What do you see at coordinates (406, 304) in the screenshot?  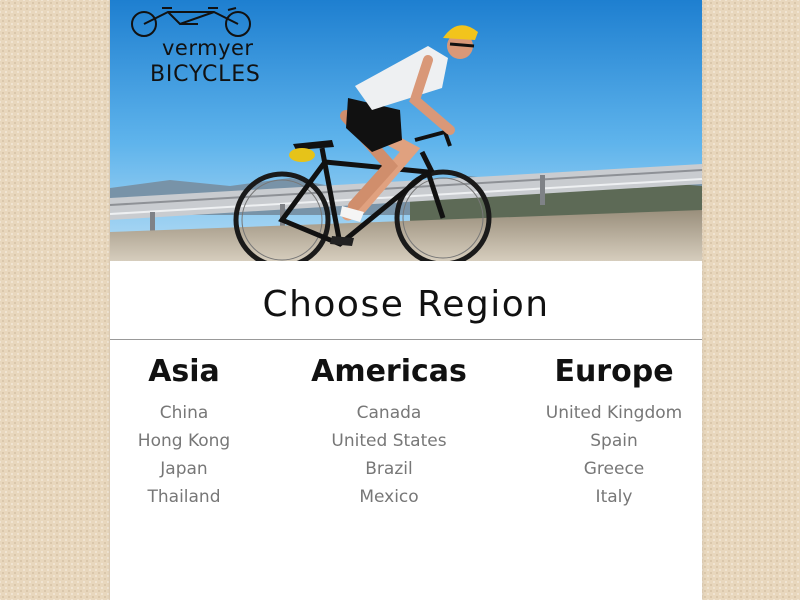 I see `page-title: Choose Region` at bounding box center [406, 304].